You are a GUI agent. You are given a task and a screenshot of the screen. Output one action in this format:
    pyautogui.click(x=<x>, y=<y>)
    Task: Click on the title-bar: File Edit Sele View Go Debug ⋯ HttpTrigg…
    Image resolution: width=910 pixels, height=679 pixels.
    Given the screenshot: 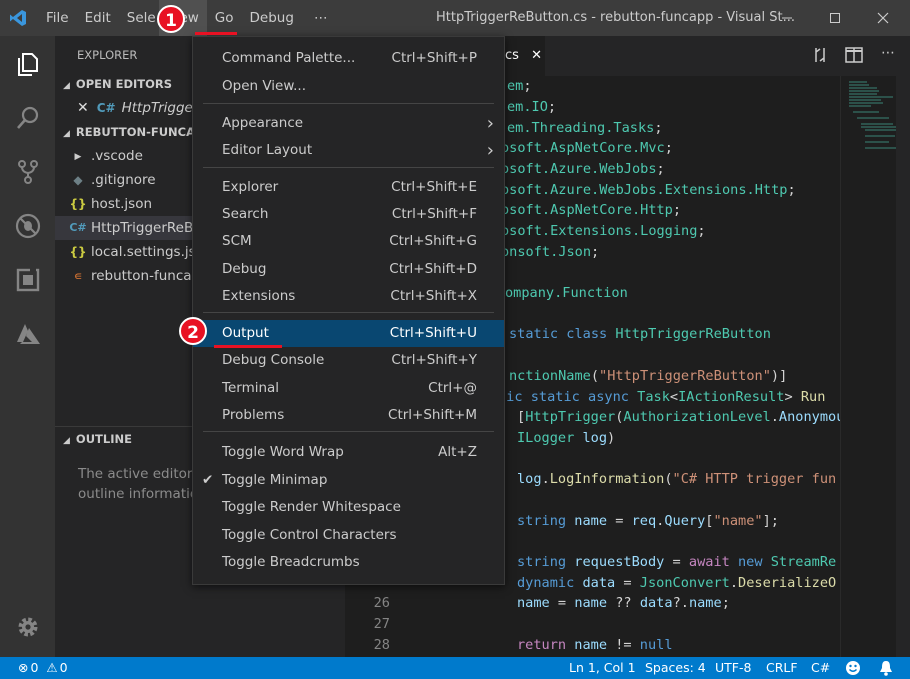 What is the action you would take?
    pyautogui.click(x=455, y=18)
    